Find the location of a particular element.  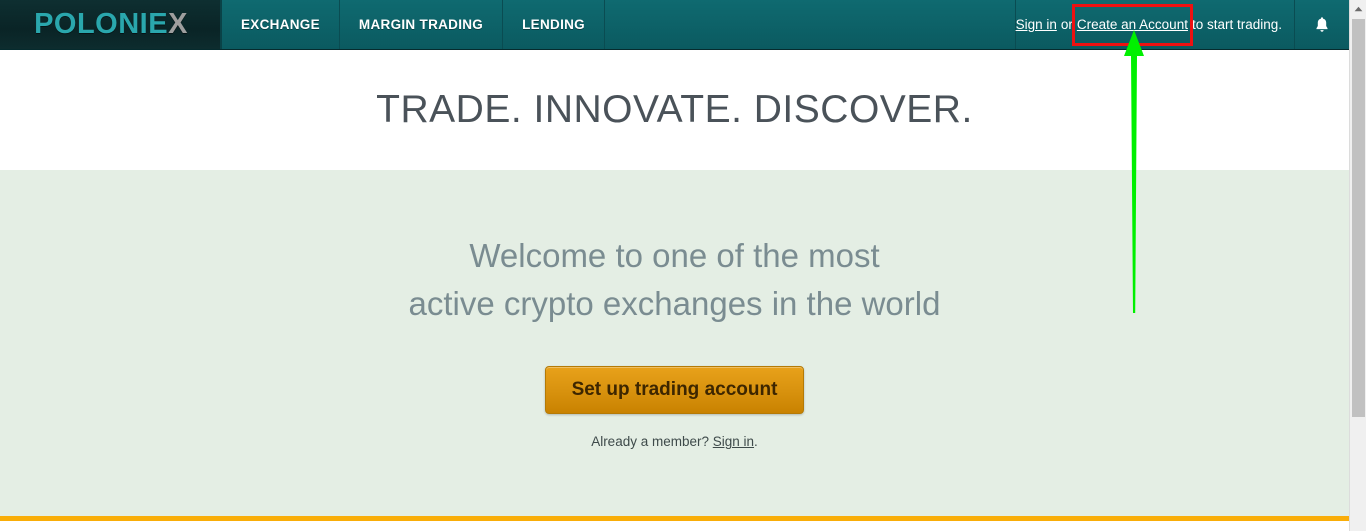

cta-container: Set up trading account is located at coordinates (674, 390).